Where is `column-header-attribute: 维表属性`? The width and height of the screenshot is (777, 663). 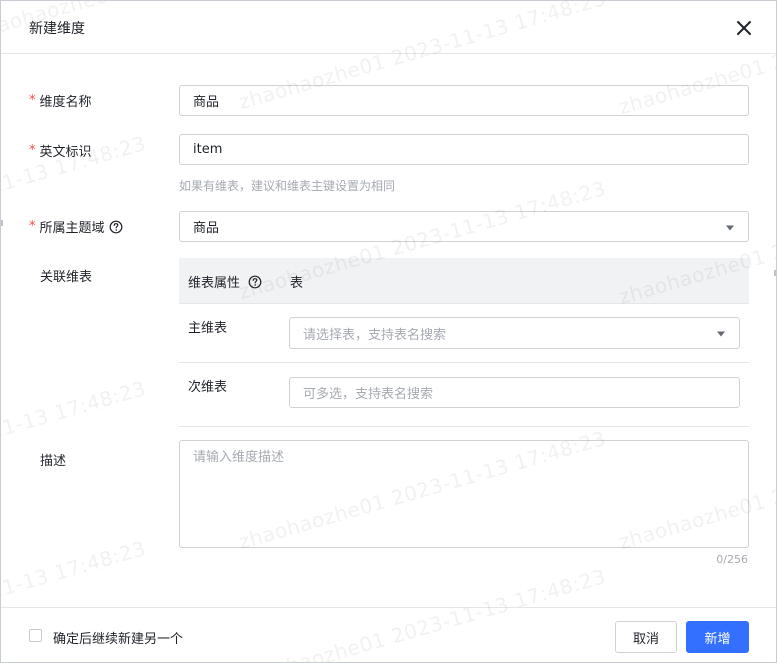 column-header-attribute: 维表属性 is located at coordinates (225, 281).